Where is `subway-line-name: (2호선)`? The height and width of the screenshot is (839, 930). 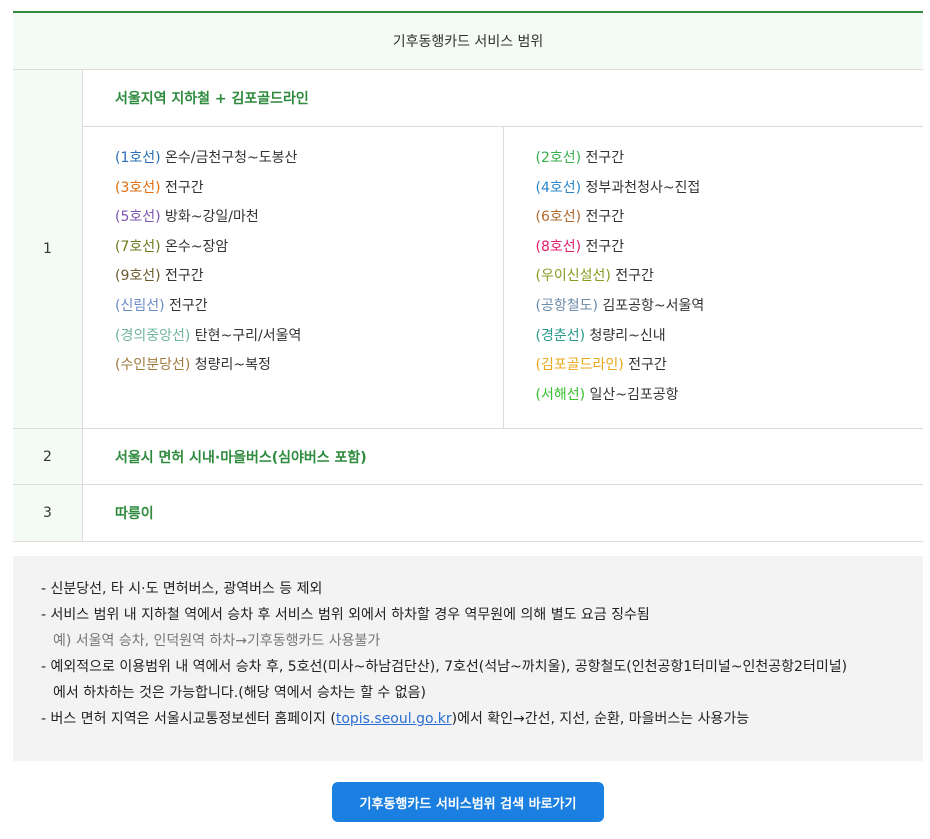 subway-line-name: (2호선) is located at coordinates (558, 158).